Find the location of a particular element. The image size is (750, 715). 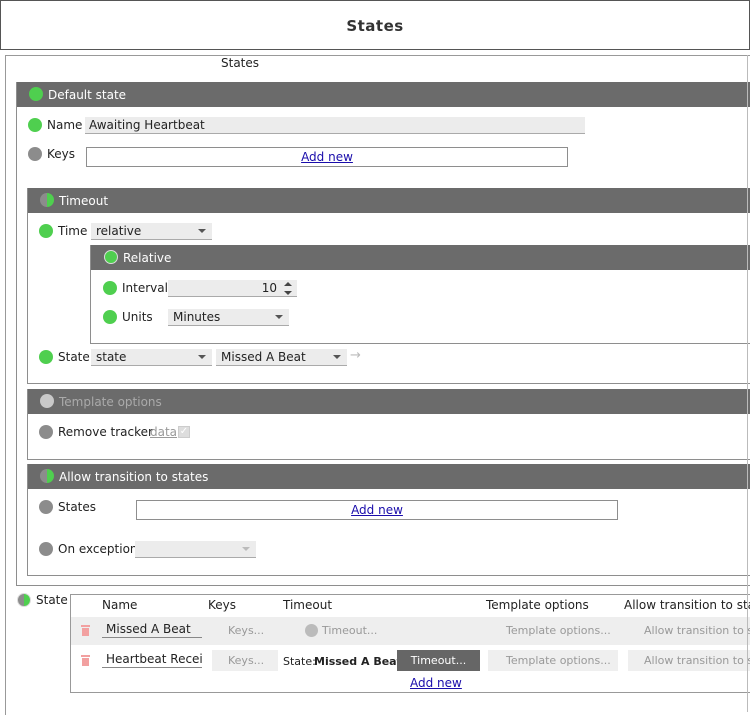

name-label: Name is located at coordinates (65, 125).